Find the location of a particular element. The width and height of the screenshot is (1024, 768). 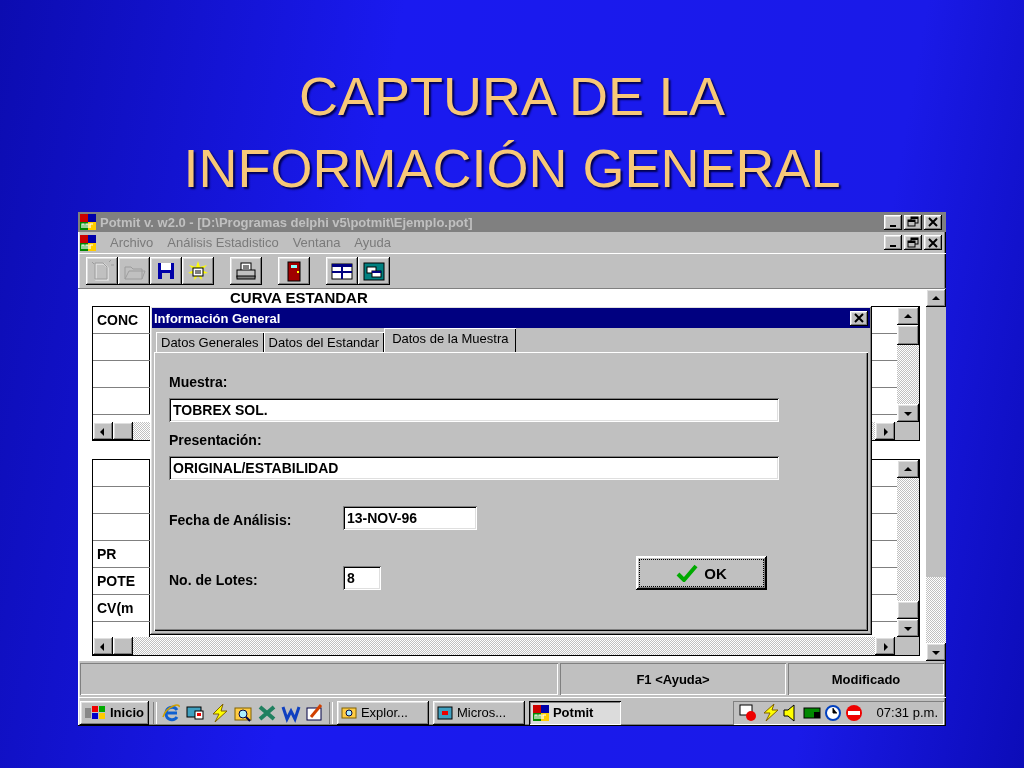

new-file-icon is located at coordinates (102, 271).